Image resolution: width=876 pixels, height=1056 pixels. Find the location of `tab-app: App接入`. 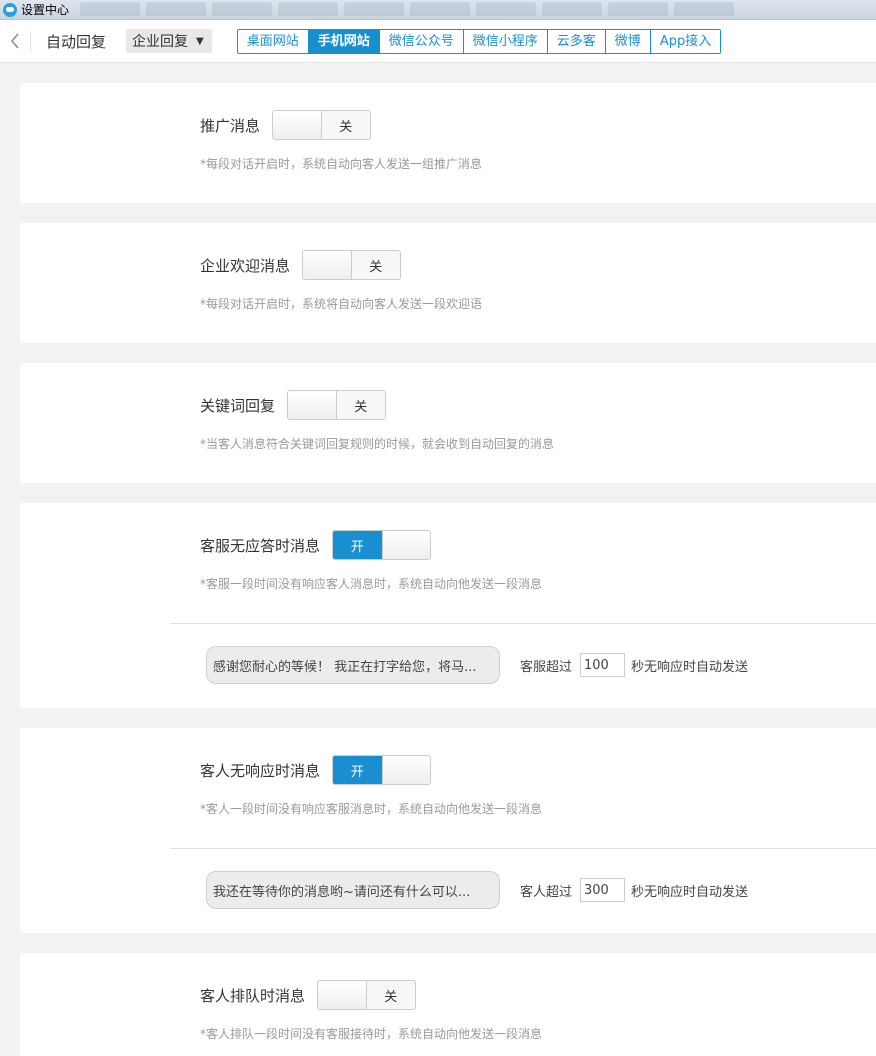

tab-app: App接入 is located at coordinates (685, 41).